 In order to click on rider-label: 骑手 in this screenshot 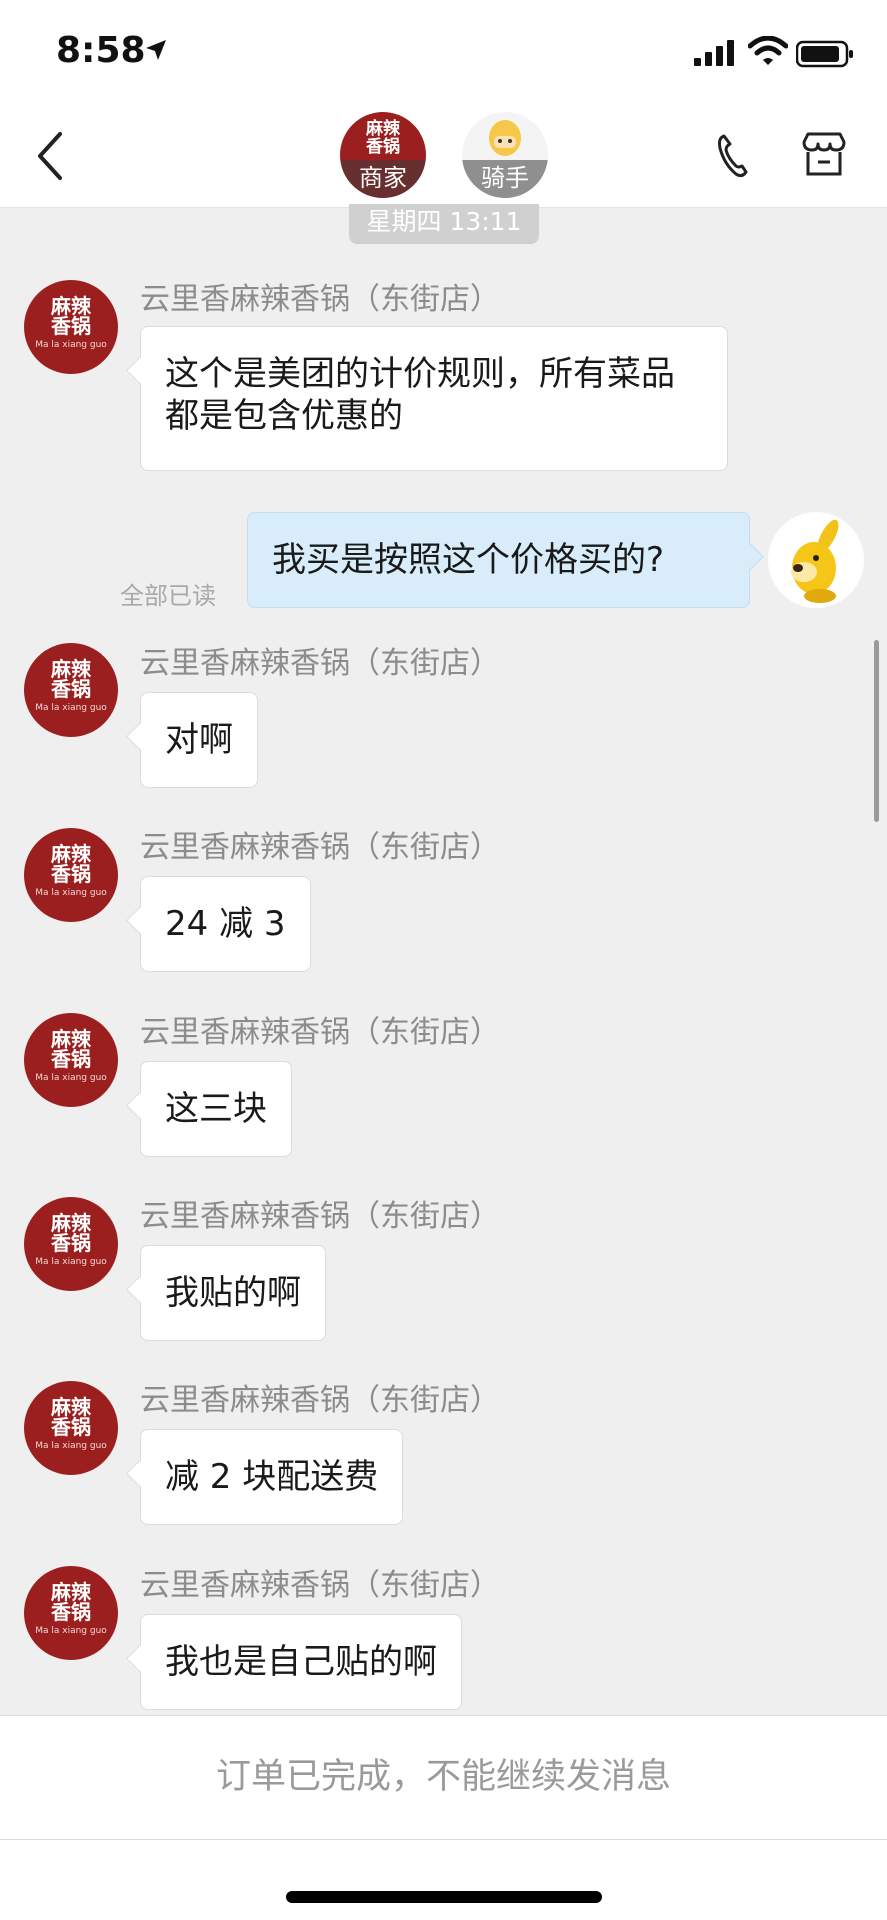, I will do `click(505, 179)`.